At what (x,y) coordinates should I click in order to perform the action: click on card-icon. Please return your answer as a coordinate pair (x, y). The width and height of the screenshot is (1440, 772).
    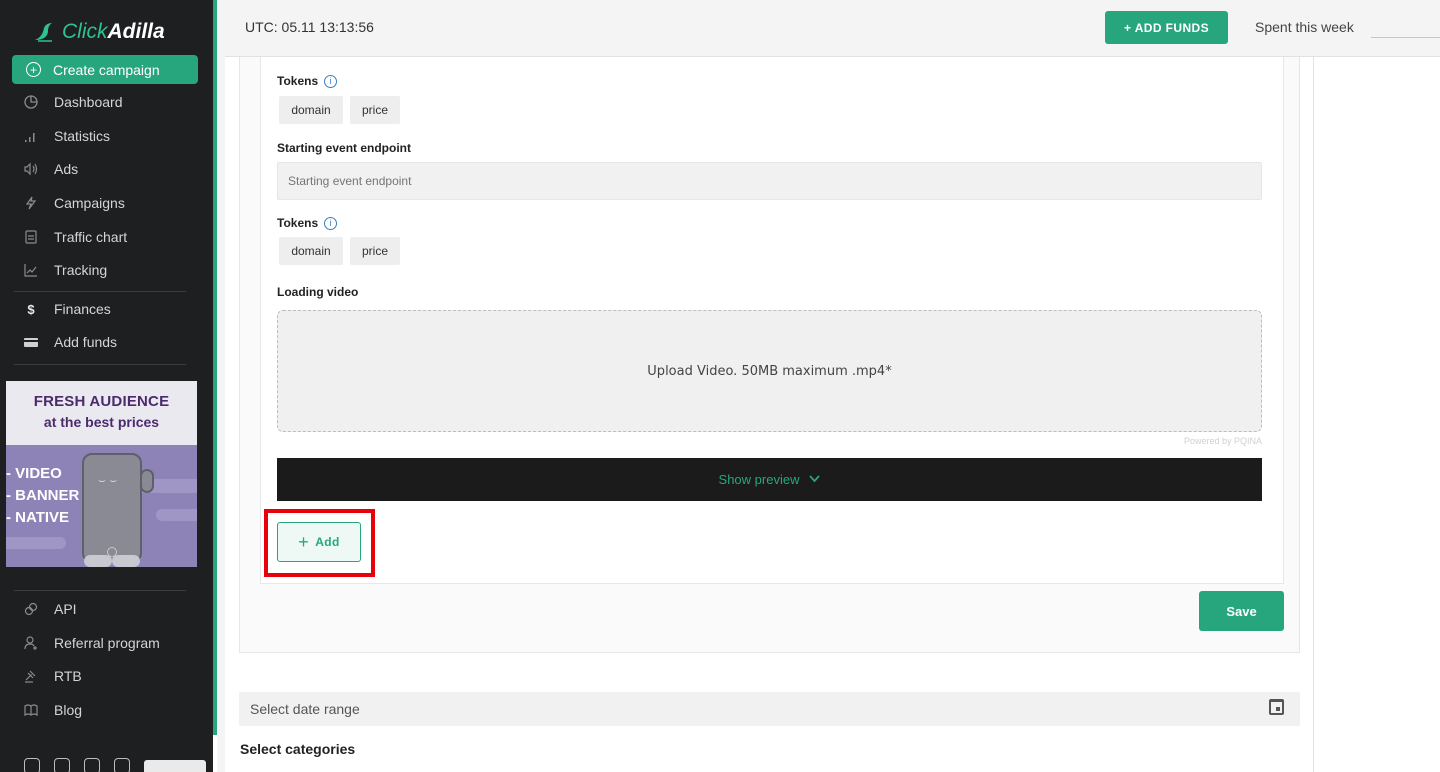
    Looking at the image, I should click on (31, 342).